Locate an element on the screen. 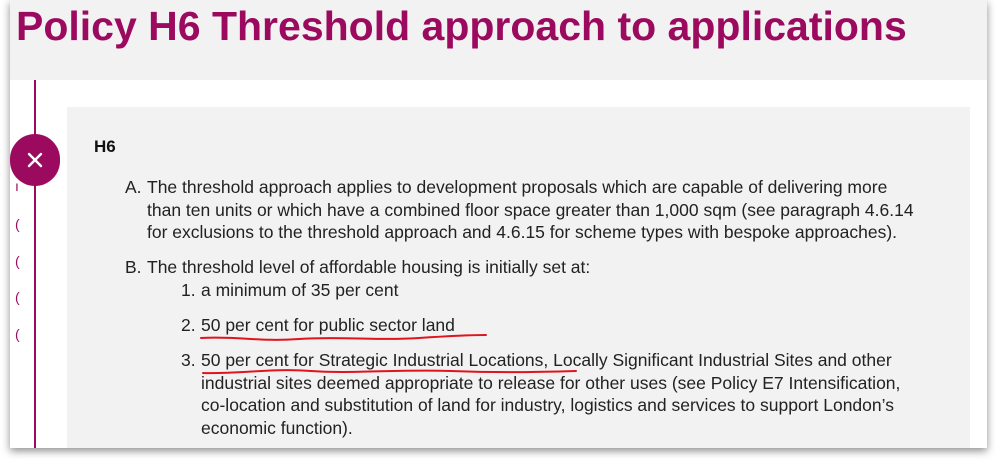 This screenshot has height=467, width=1005. list-marker: 1. is located at coordinates (188, 290).